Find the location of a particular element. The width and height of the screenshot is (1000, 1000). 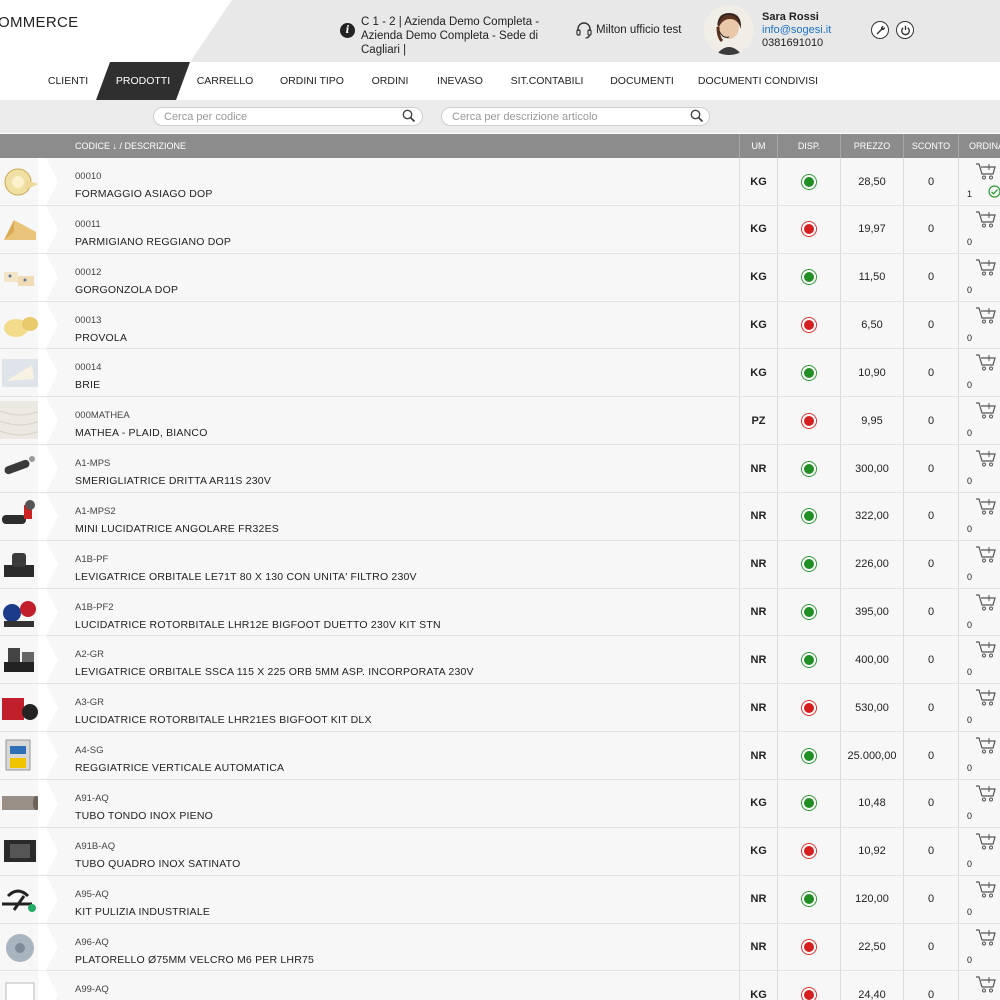

product-description: TUBO TONDO INOX PIENO is located at coordinates (144, 816).